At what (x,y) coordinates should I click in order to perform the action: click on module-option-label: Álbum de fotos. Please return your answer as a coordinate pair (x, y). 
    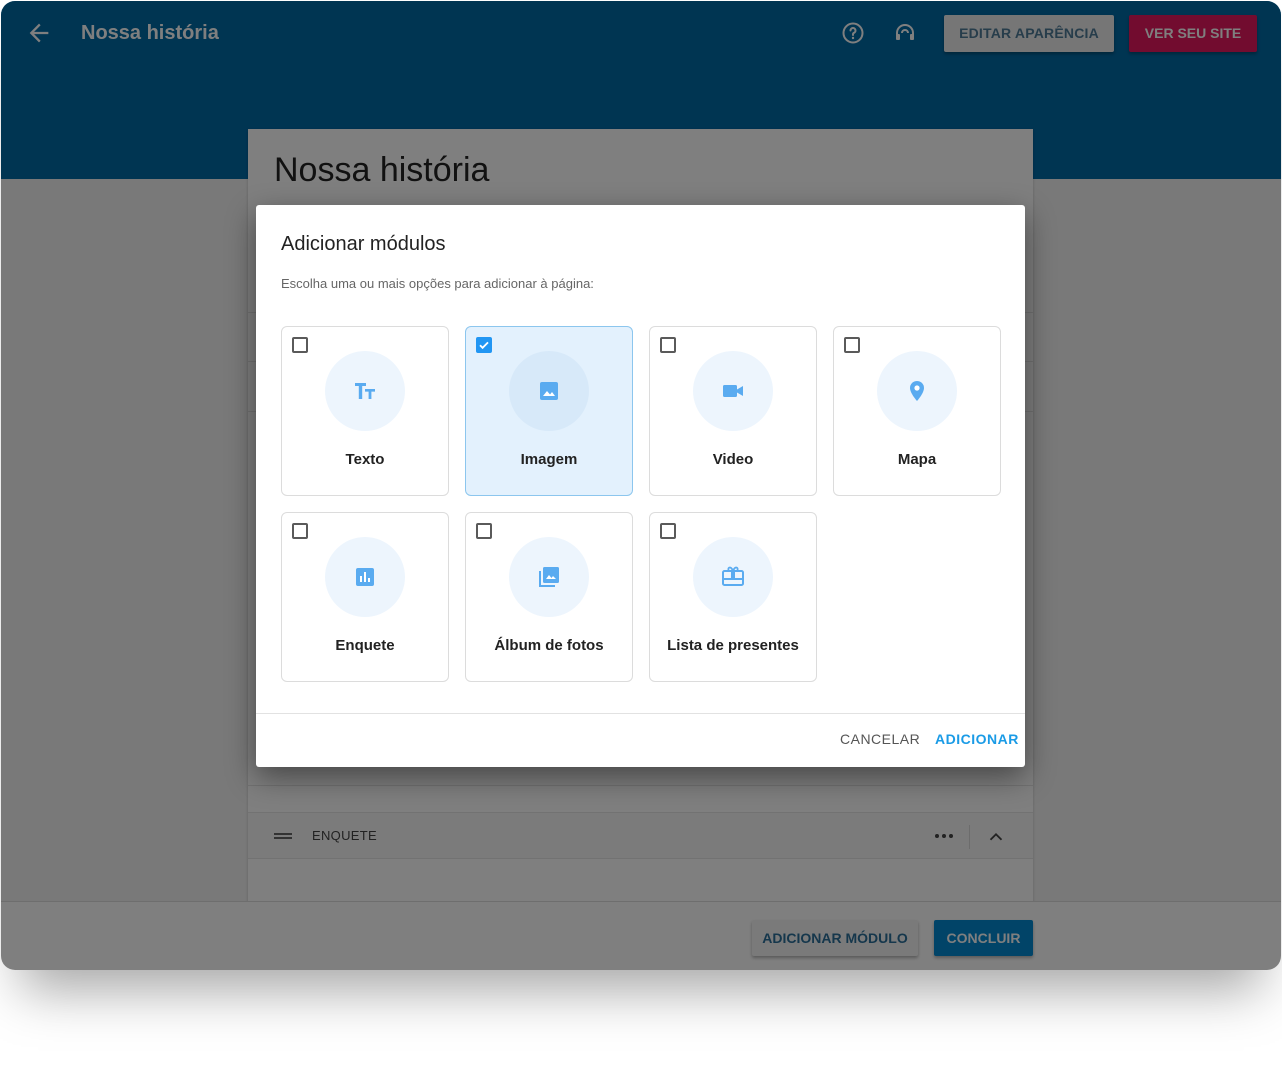
    Looking at the image, I should click on (549, 645).